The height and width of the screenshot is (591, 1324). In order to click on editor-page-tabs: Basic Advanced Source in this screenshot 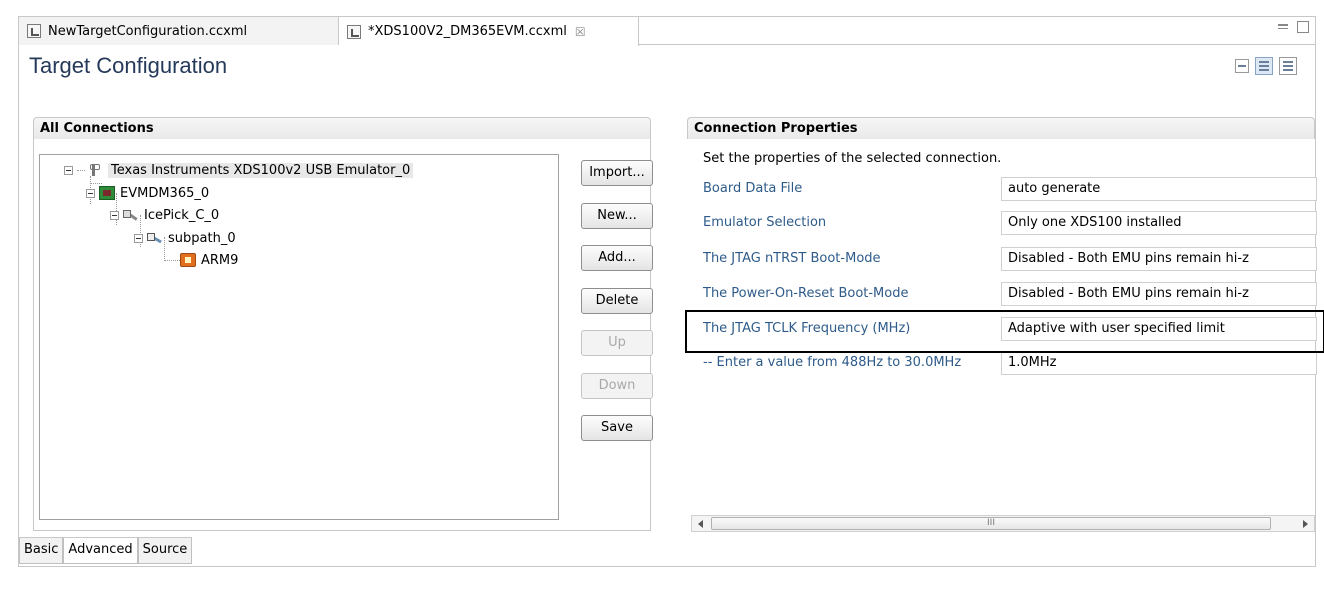, I will do `click(106, 551)`.